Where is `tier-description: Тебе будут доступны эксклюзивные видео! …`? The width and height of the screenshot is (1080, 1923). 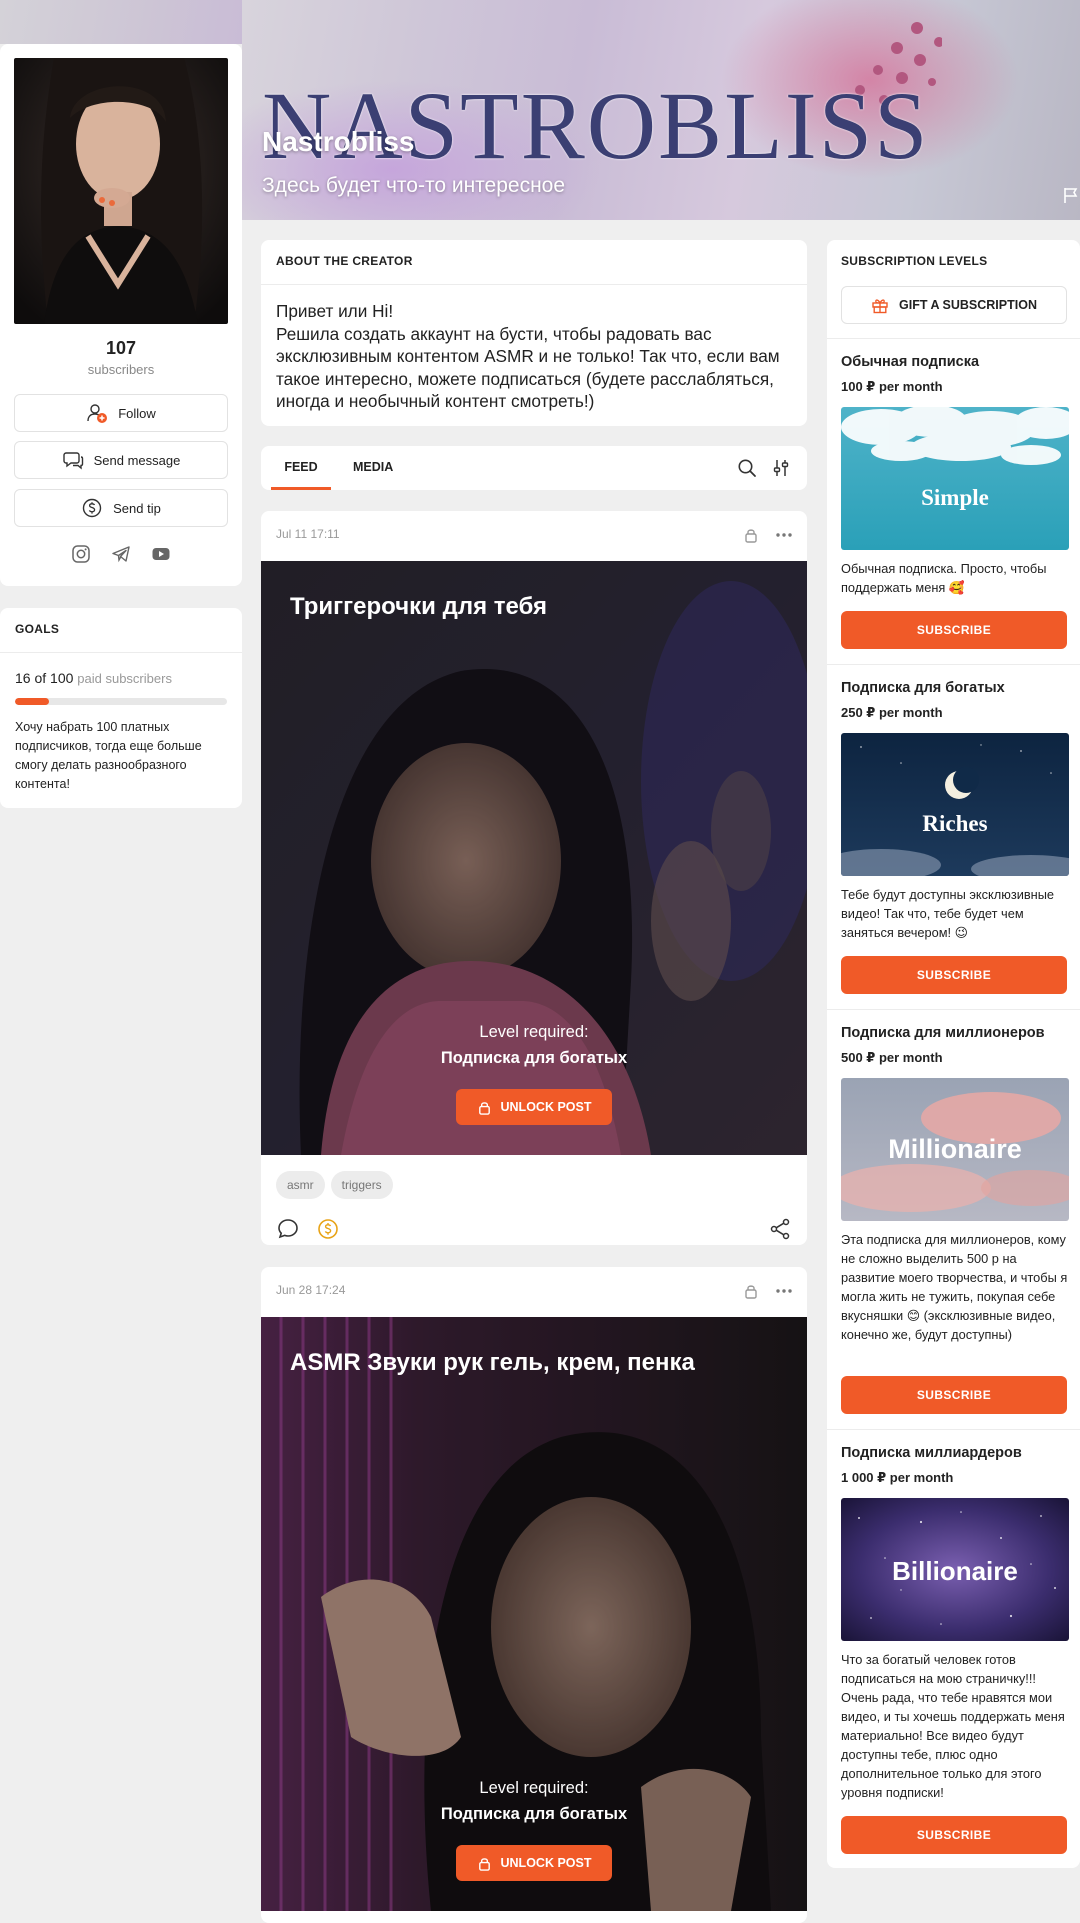
tier-description: Тебе будут доступны эксклюзивные видео! … is located at coordinates (948, 913).